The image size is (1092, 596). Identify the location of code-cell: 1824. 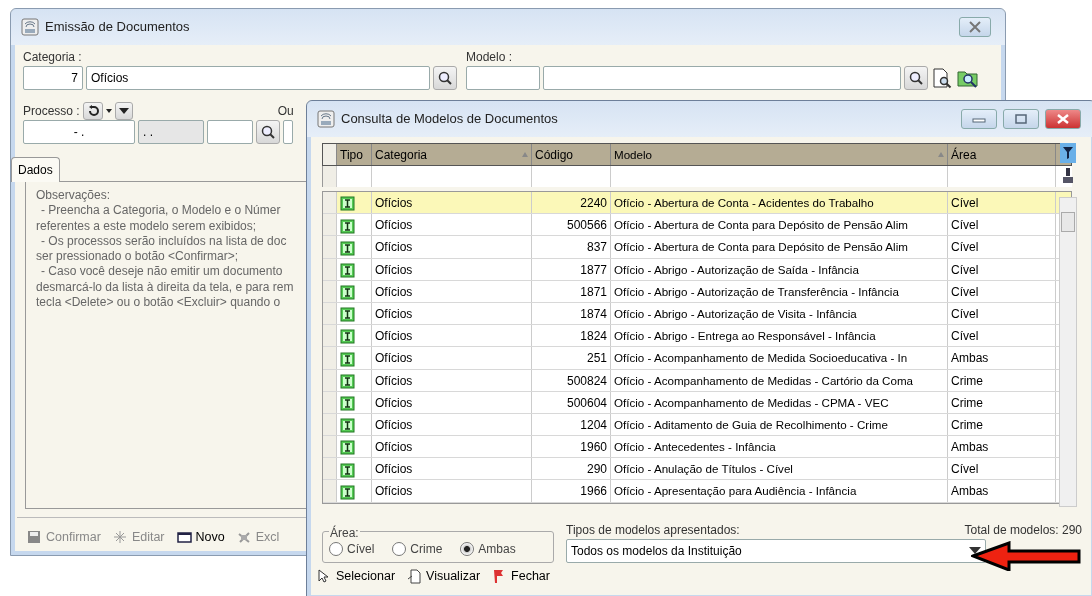
(571, 336).